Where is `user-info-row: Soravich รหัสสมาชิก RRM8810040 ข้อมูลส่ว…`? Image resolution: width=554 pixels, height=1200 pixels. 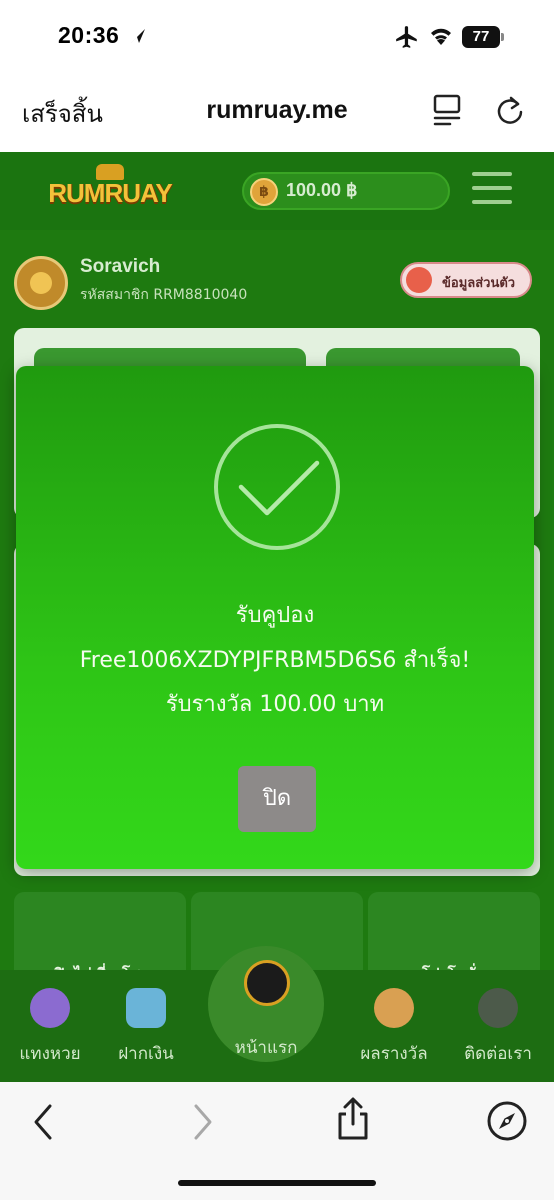 user-info-row: Soravich รหัสสมาชิก RRM8810040 ข้อมูลส่ว… is located at coordinates (277, 282).